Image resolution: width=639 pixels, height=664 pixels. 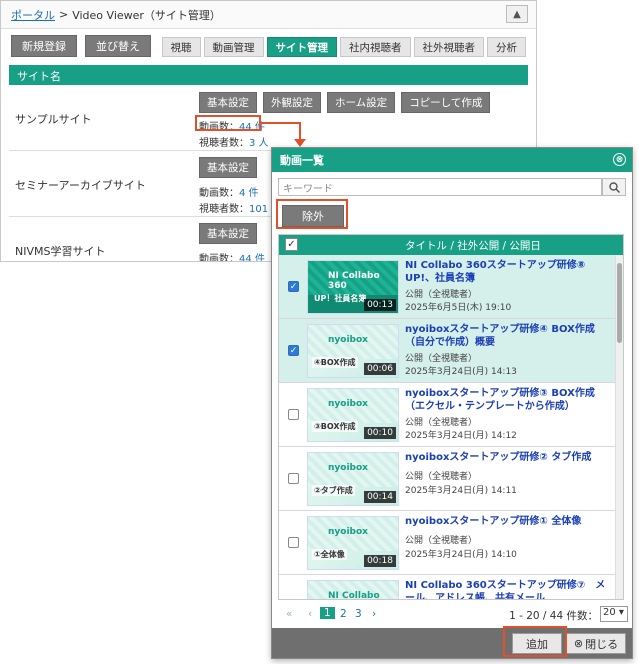 What do you see at coordinates (353, 415) in the screenshot?
I see `video-thumbnail: nyoibox ③BOX作成 00:10` at bounding box center [353, 415].